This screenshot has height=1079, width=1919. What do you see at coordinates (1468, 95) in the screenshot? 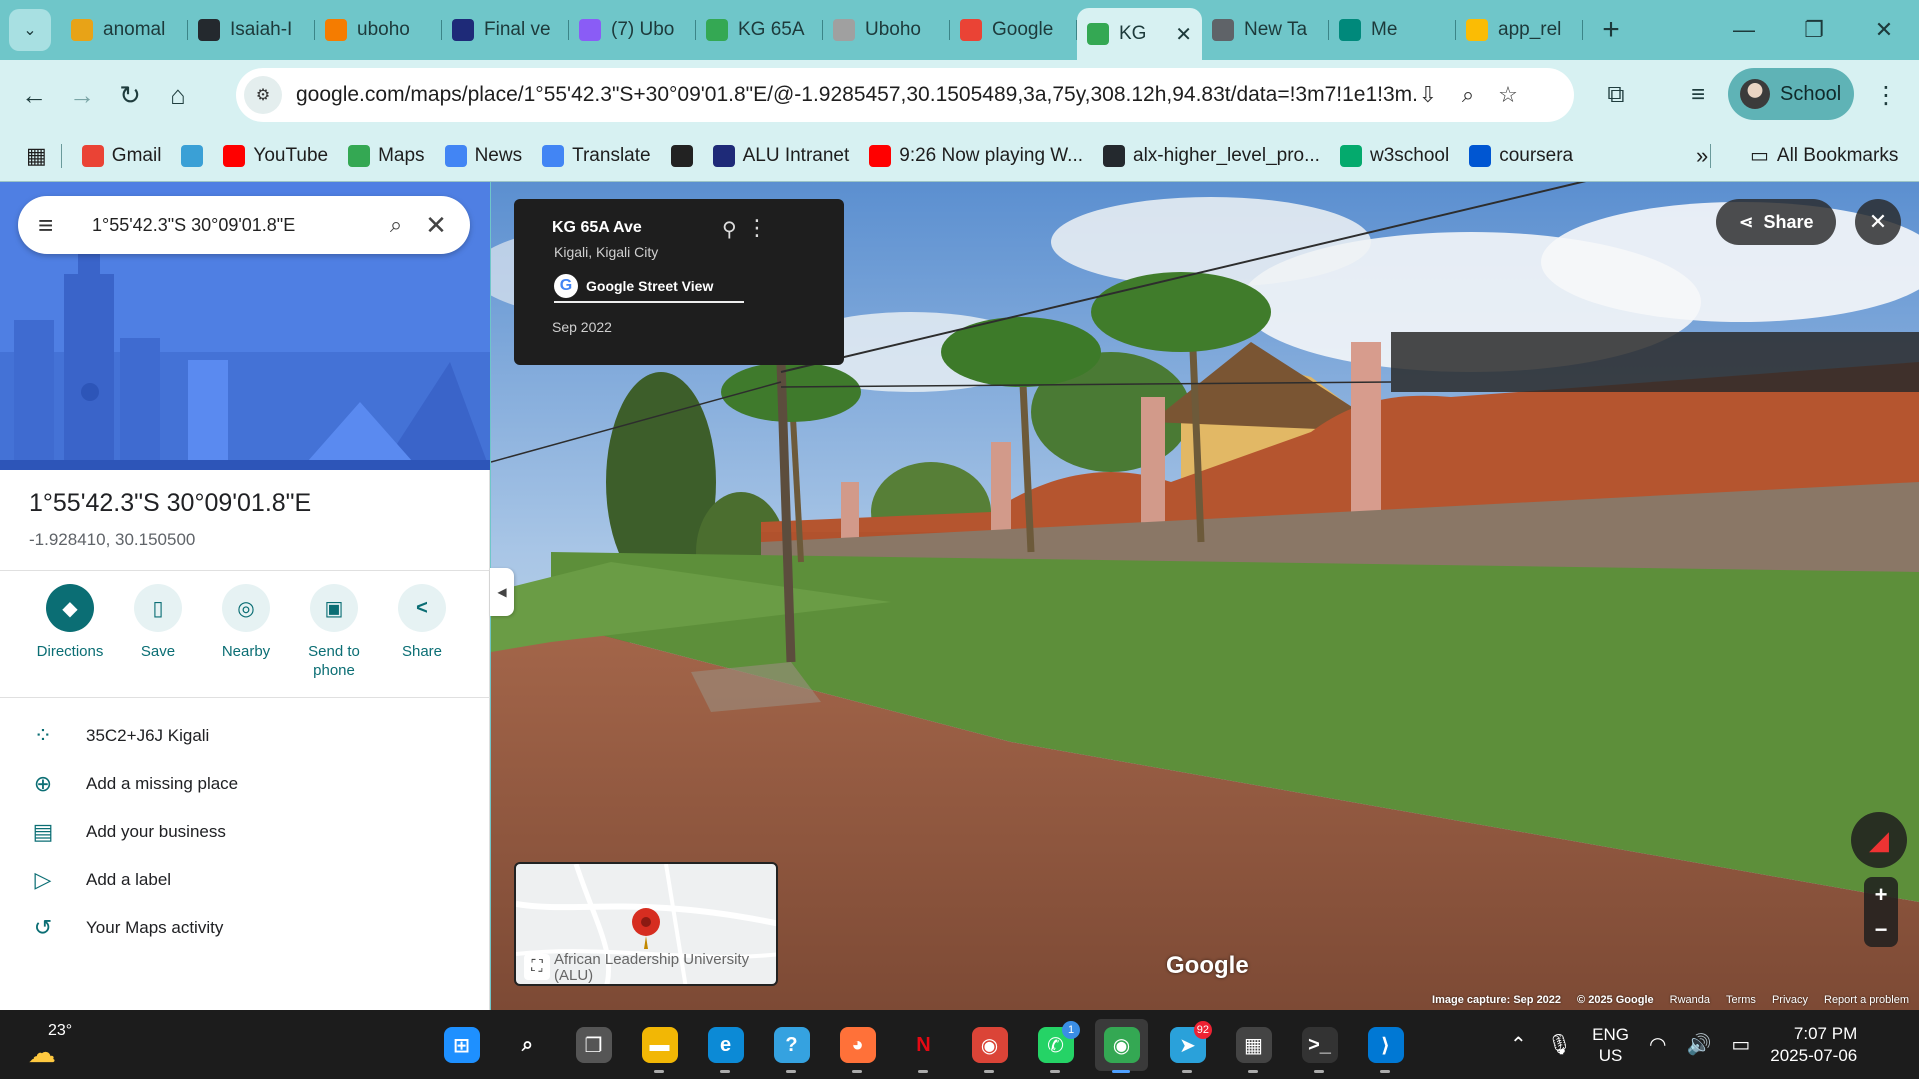
I see `zoom-icon: ⌕` at bounding box center [1468, 95].